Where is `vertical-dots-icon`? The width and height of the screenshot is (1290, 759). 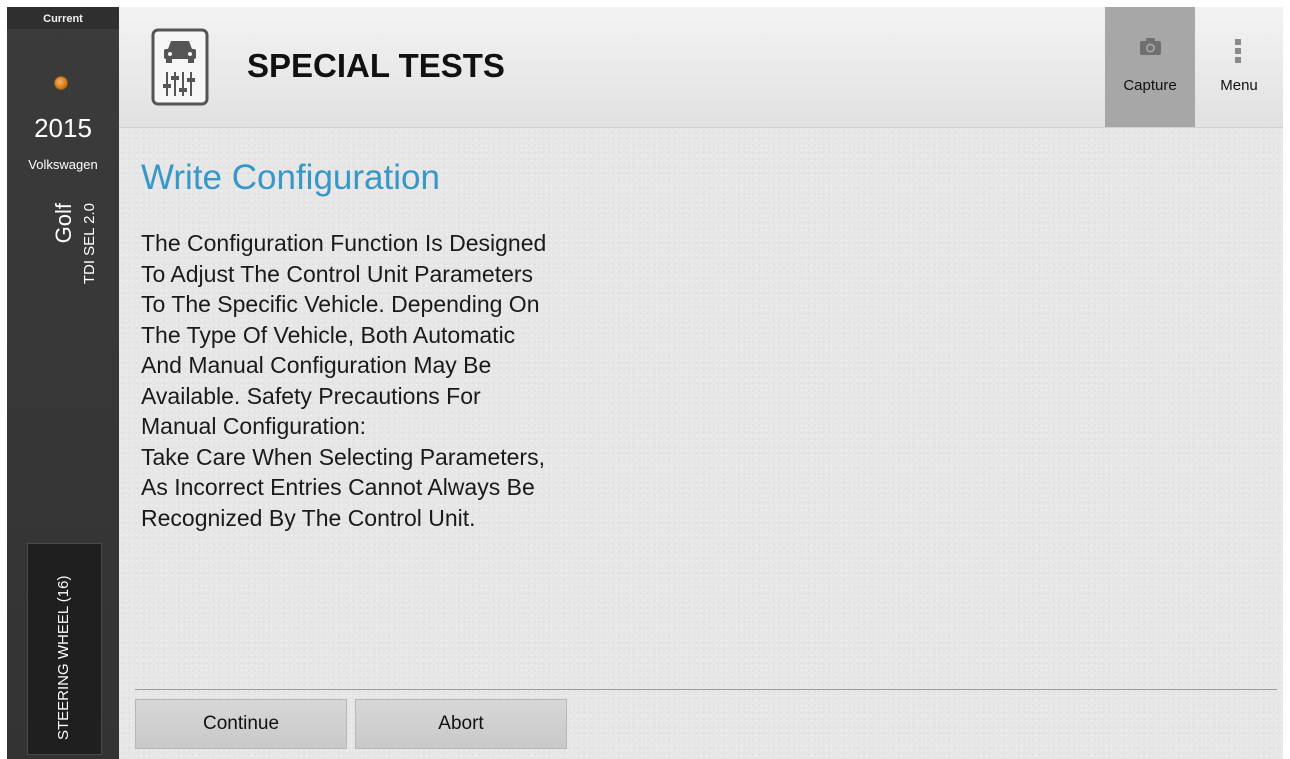 vertical-dots-icon is located at coordinates (1238, 51).